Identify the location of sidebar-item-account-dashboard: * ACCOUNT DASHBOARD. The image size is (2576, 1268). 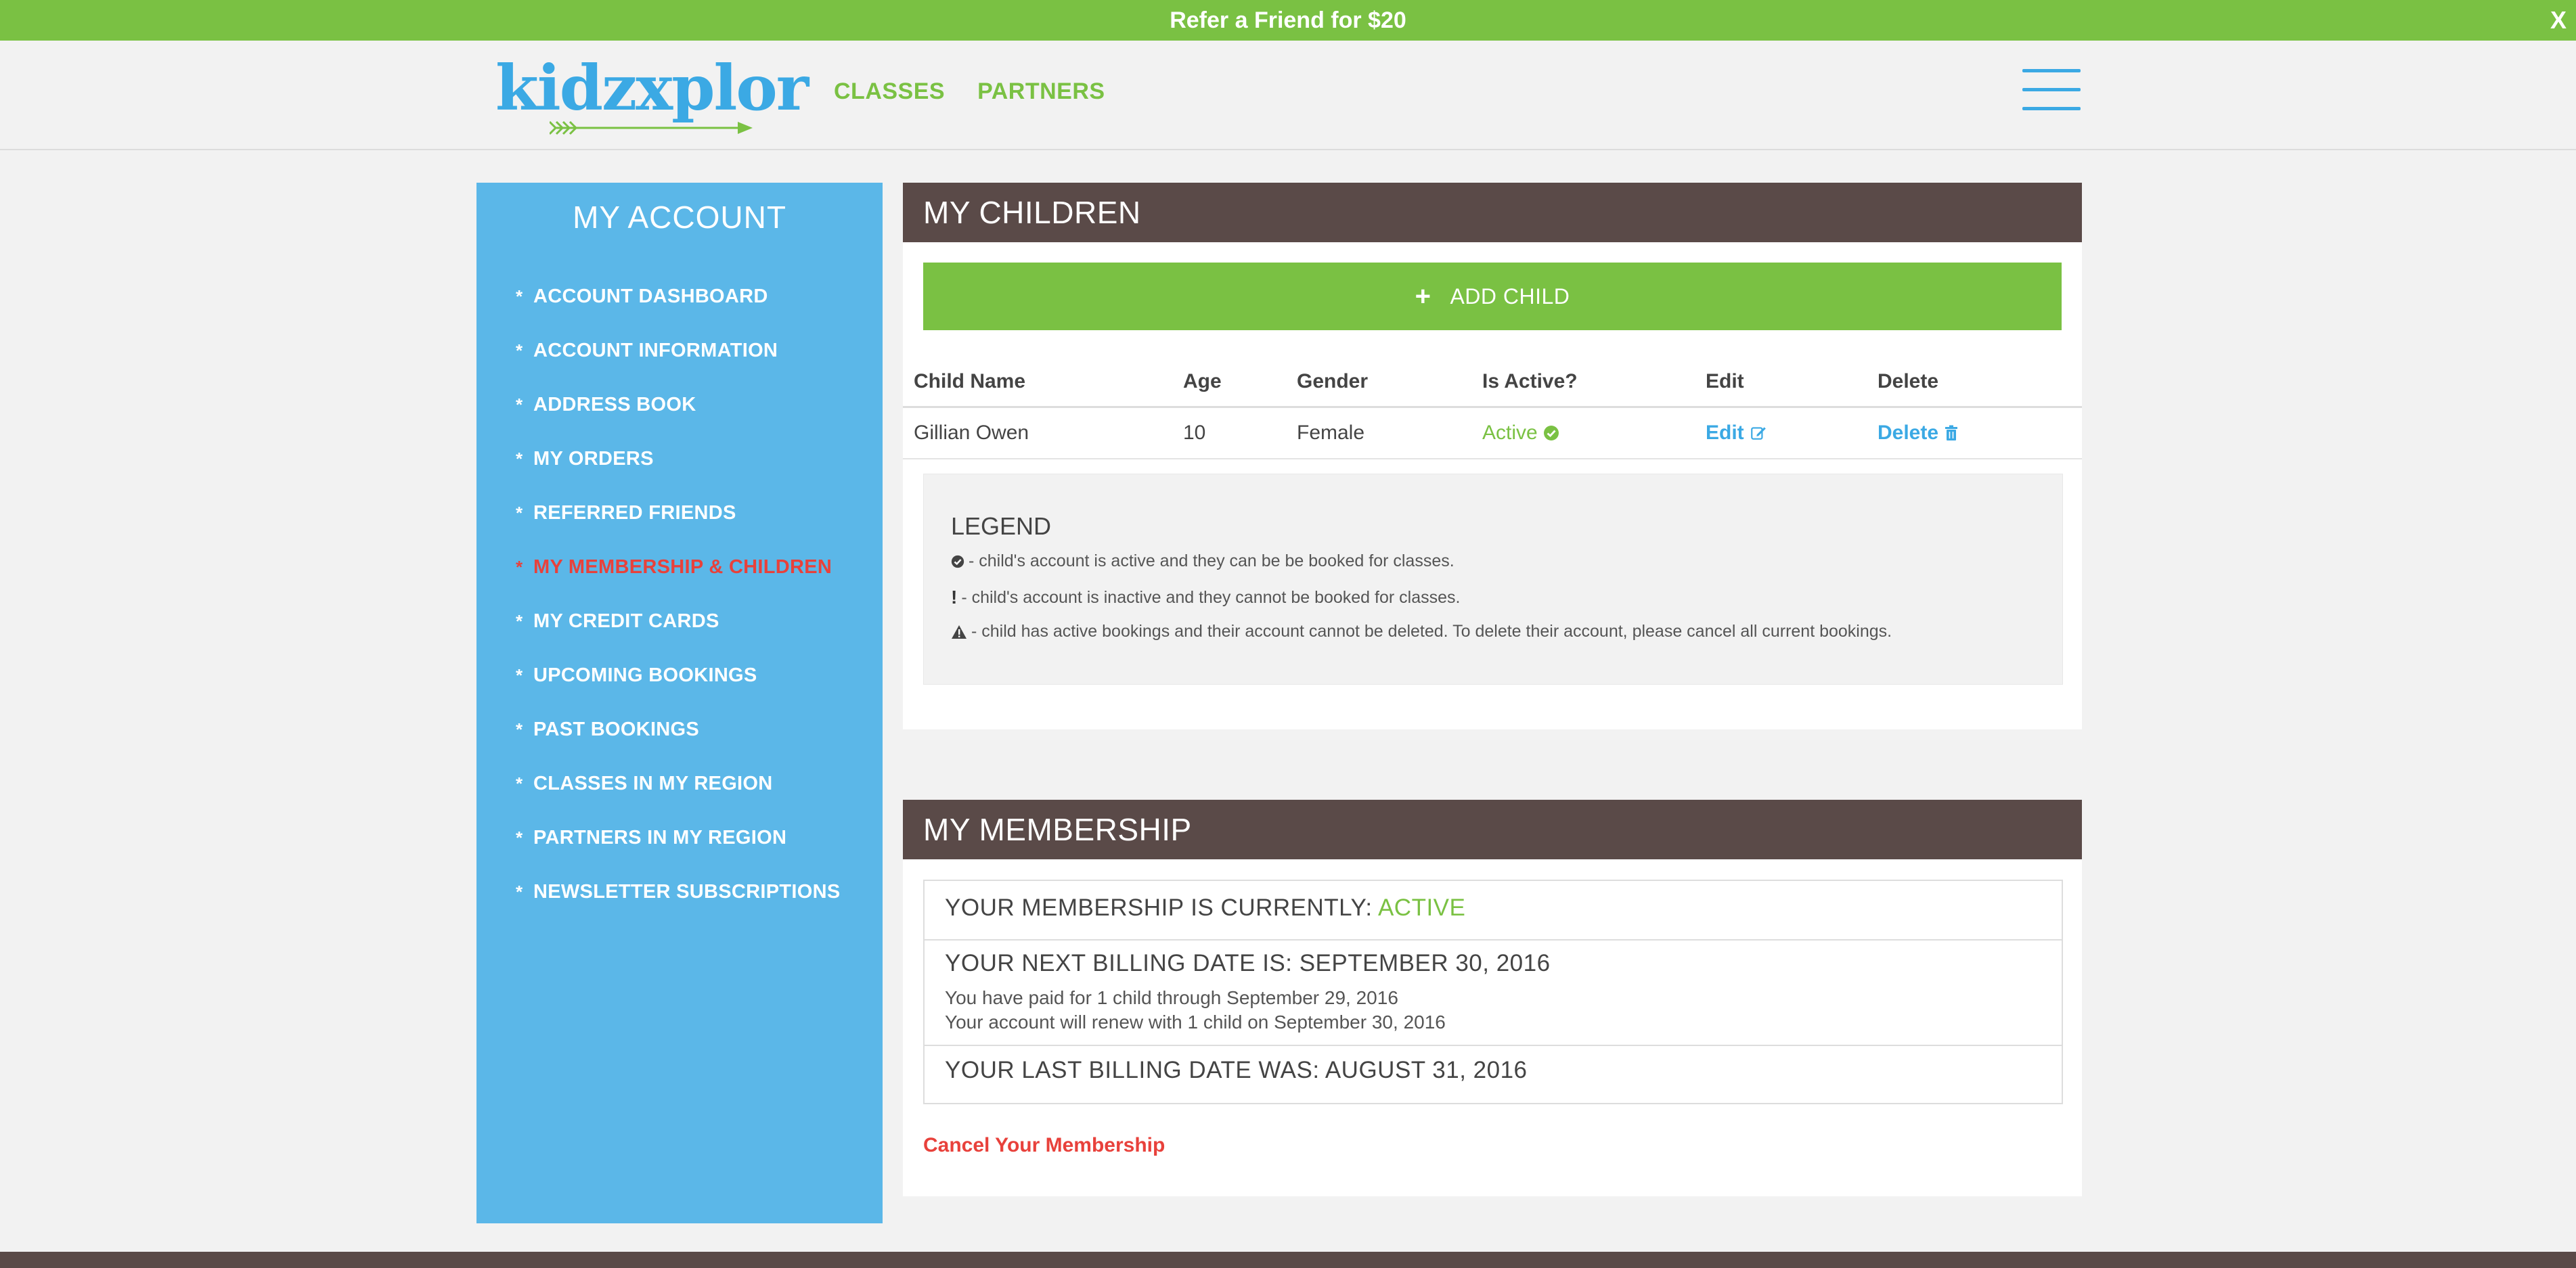
(678, 311).